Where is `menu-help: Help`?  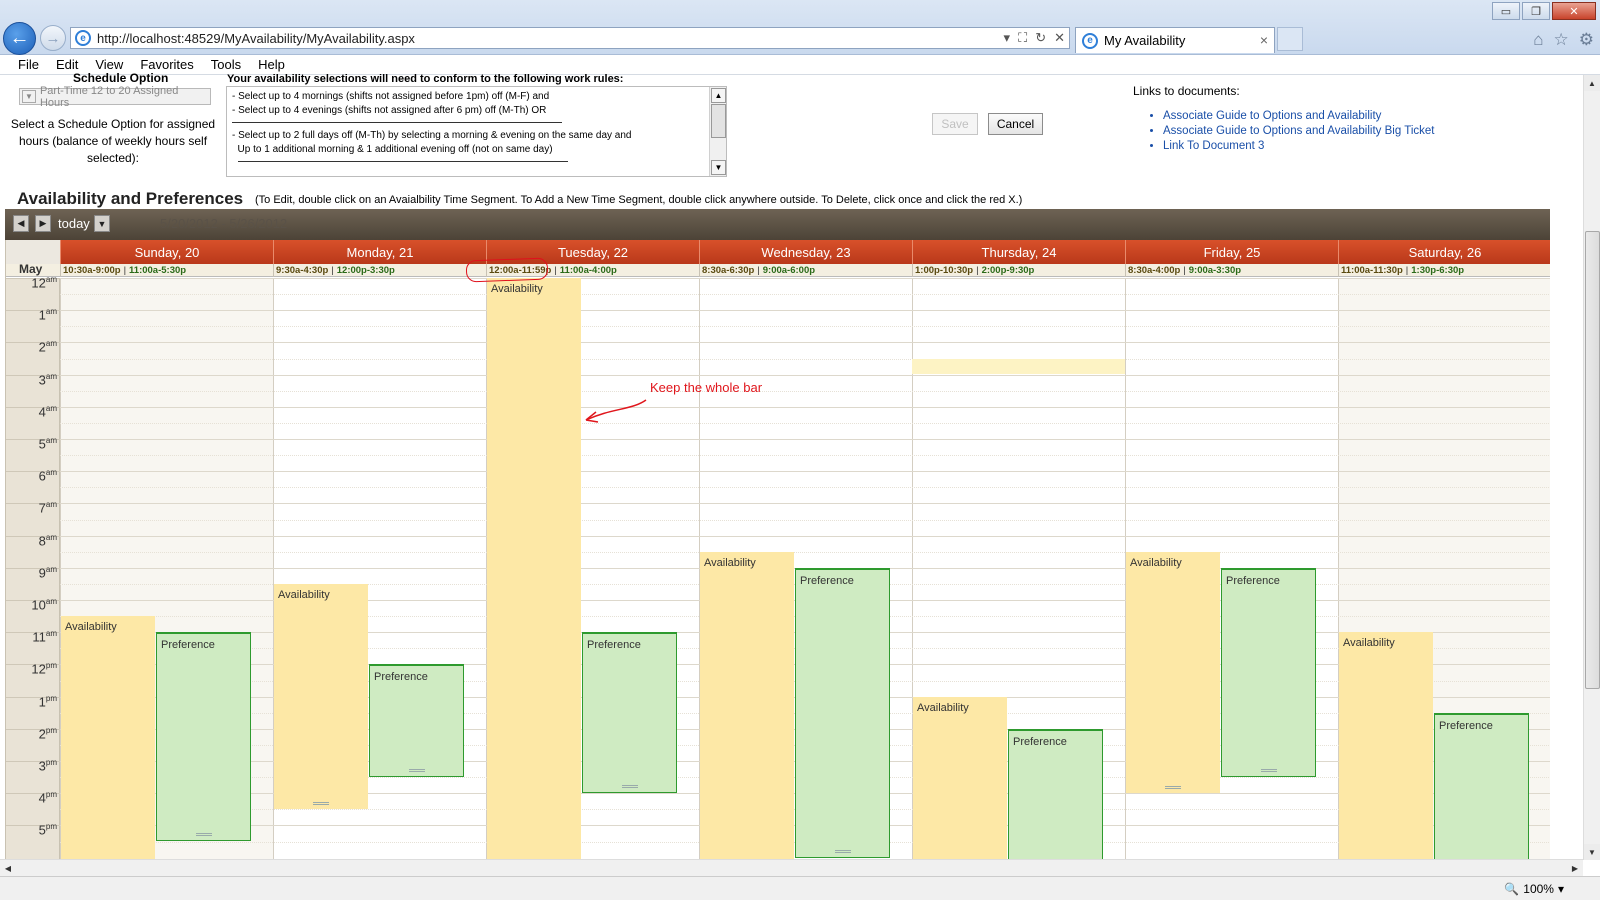 menu-help: Help is located at coordinates (271, 64).